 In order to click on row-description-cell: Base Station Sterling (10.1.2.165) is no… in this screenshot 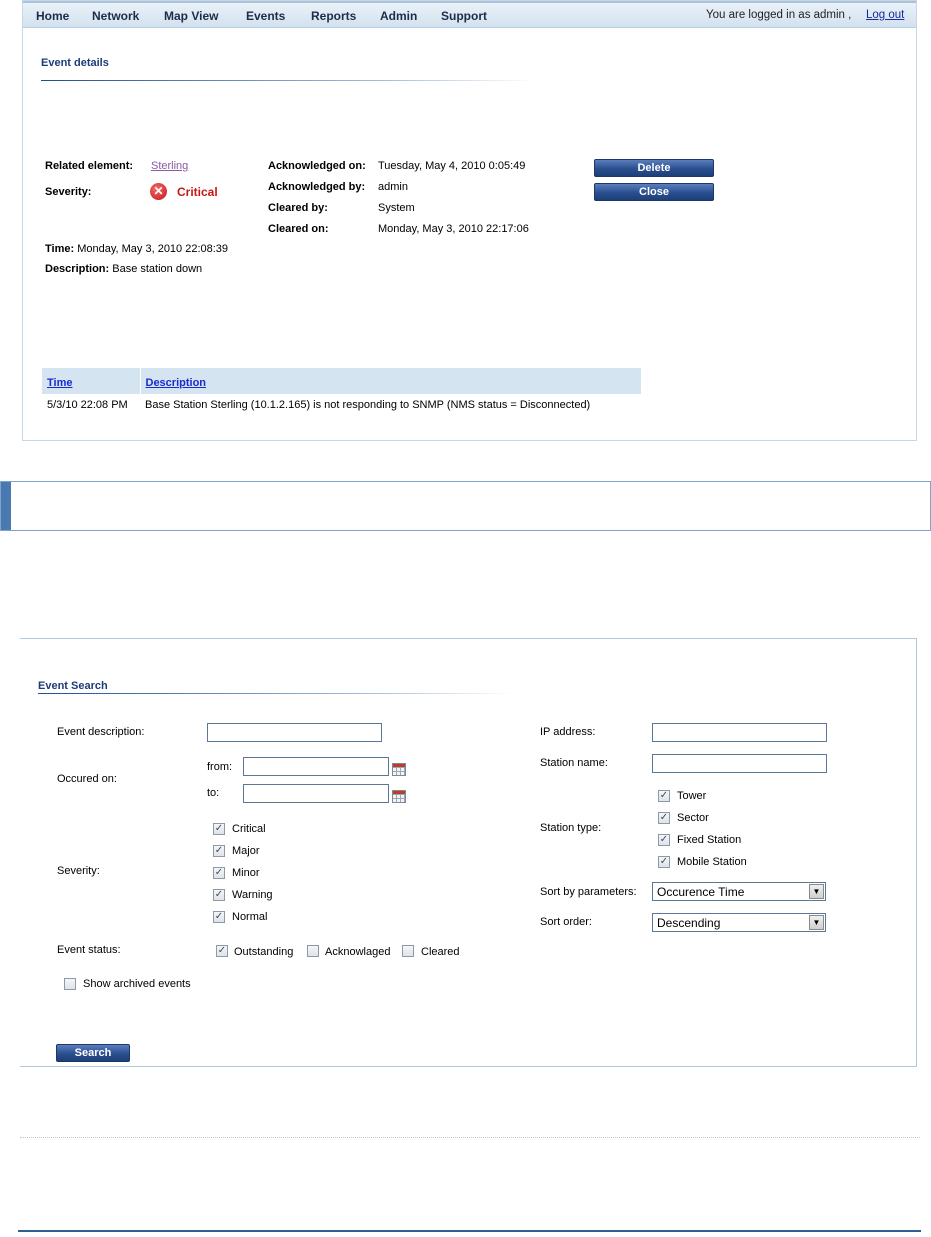, I will do `click(368, 405)`.